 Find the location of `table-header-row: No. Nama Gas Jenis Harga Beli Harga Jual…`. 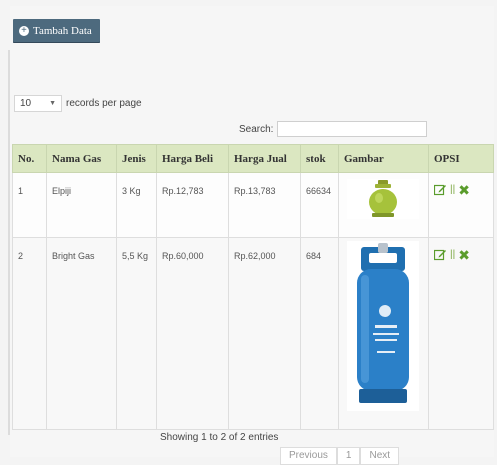

table-header-row: No. Nama Gas Jenis Harga Beli Harga Jual… is located at coordinates (253, 158).